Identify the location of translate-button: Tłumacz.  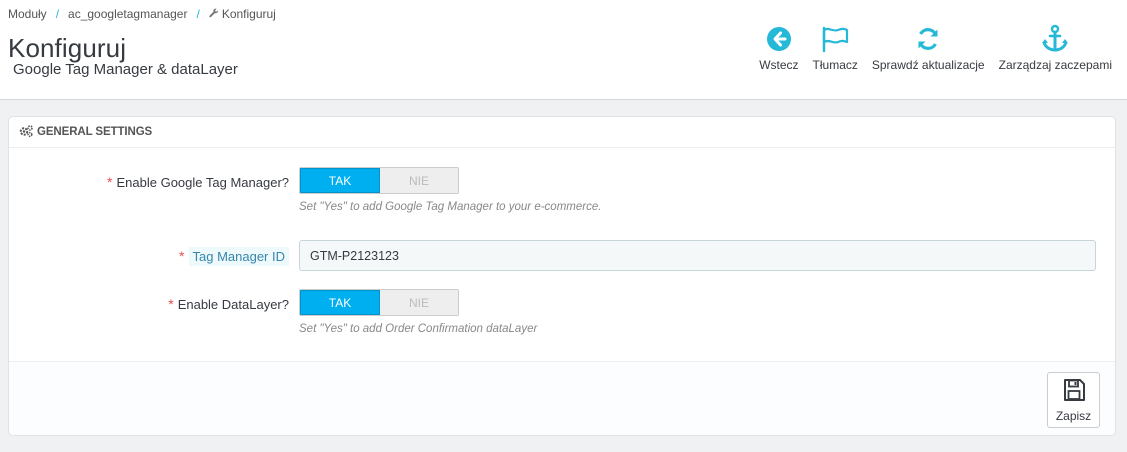
(835, 47).